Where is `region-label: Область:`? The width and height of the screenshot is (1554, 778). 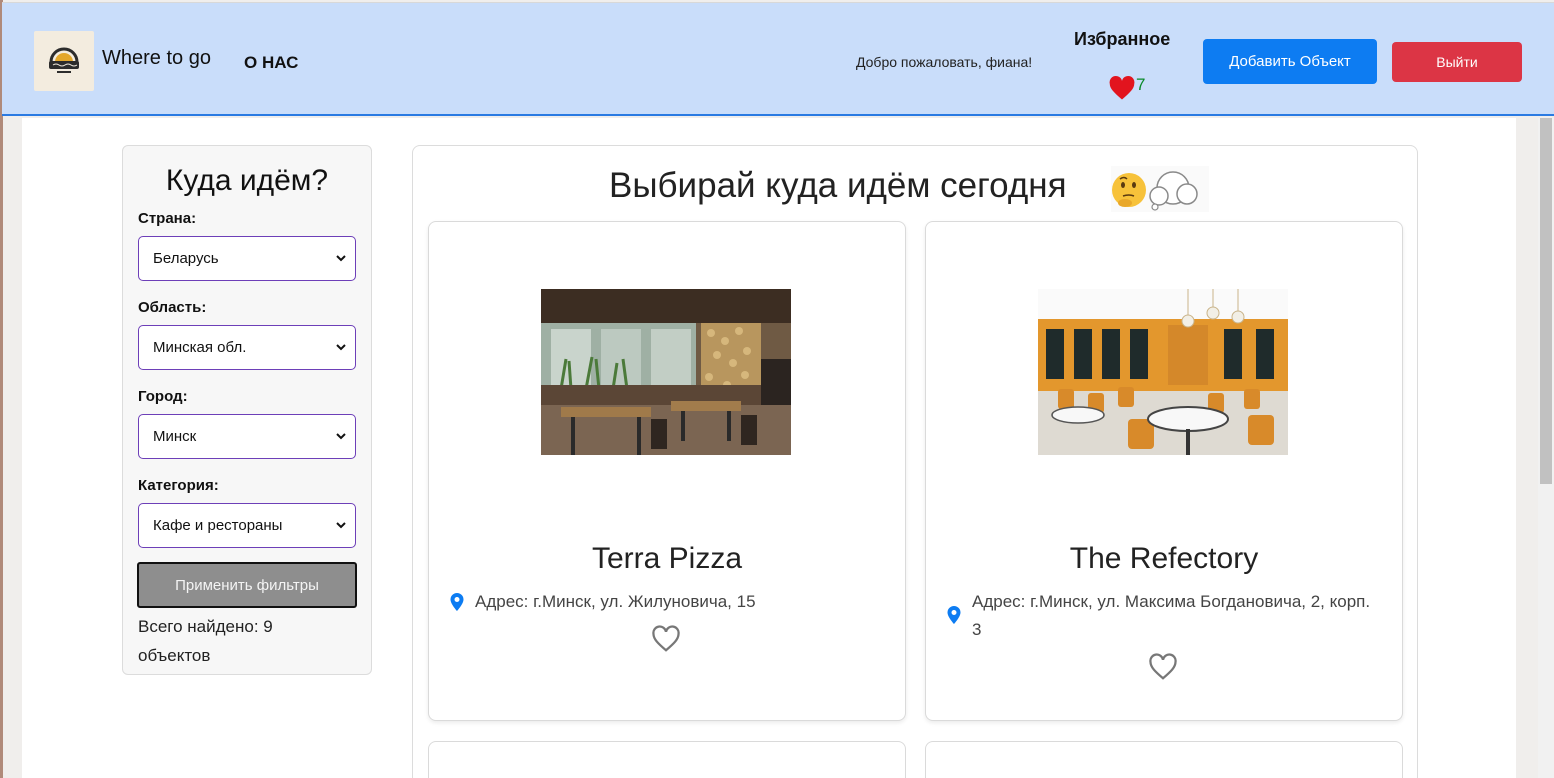 region-label: Область: is located at coordinates (172, 307).